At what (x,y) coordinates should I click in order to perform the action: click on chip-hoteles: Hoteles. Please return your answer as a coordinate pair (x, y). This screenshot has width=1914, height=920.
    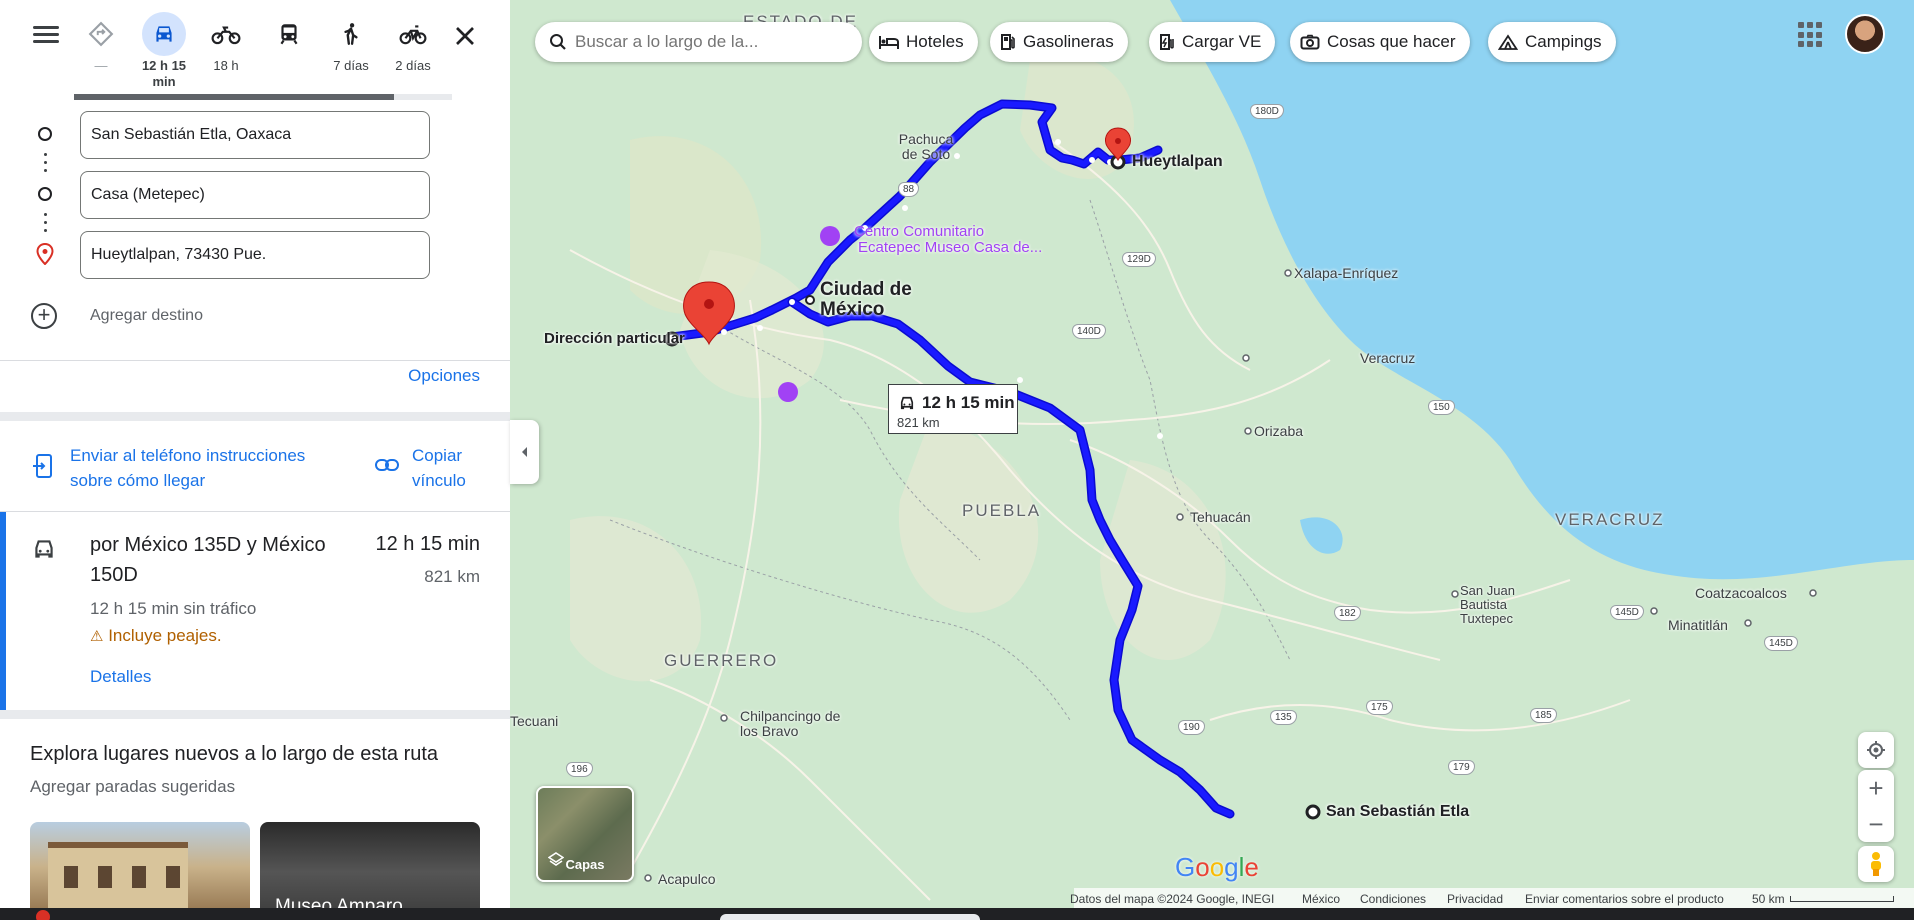
    Looking at the image, I should click on (923, 42).